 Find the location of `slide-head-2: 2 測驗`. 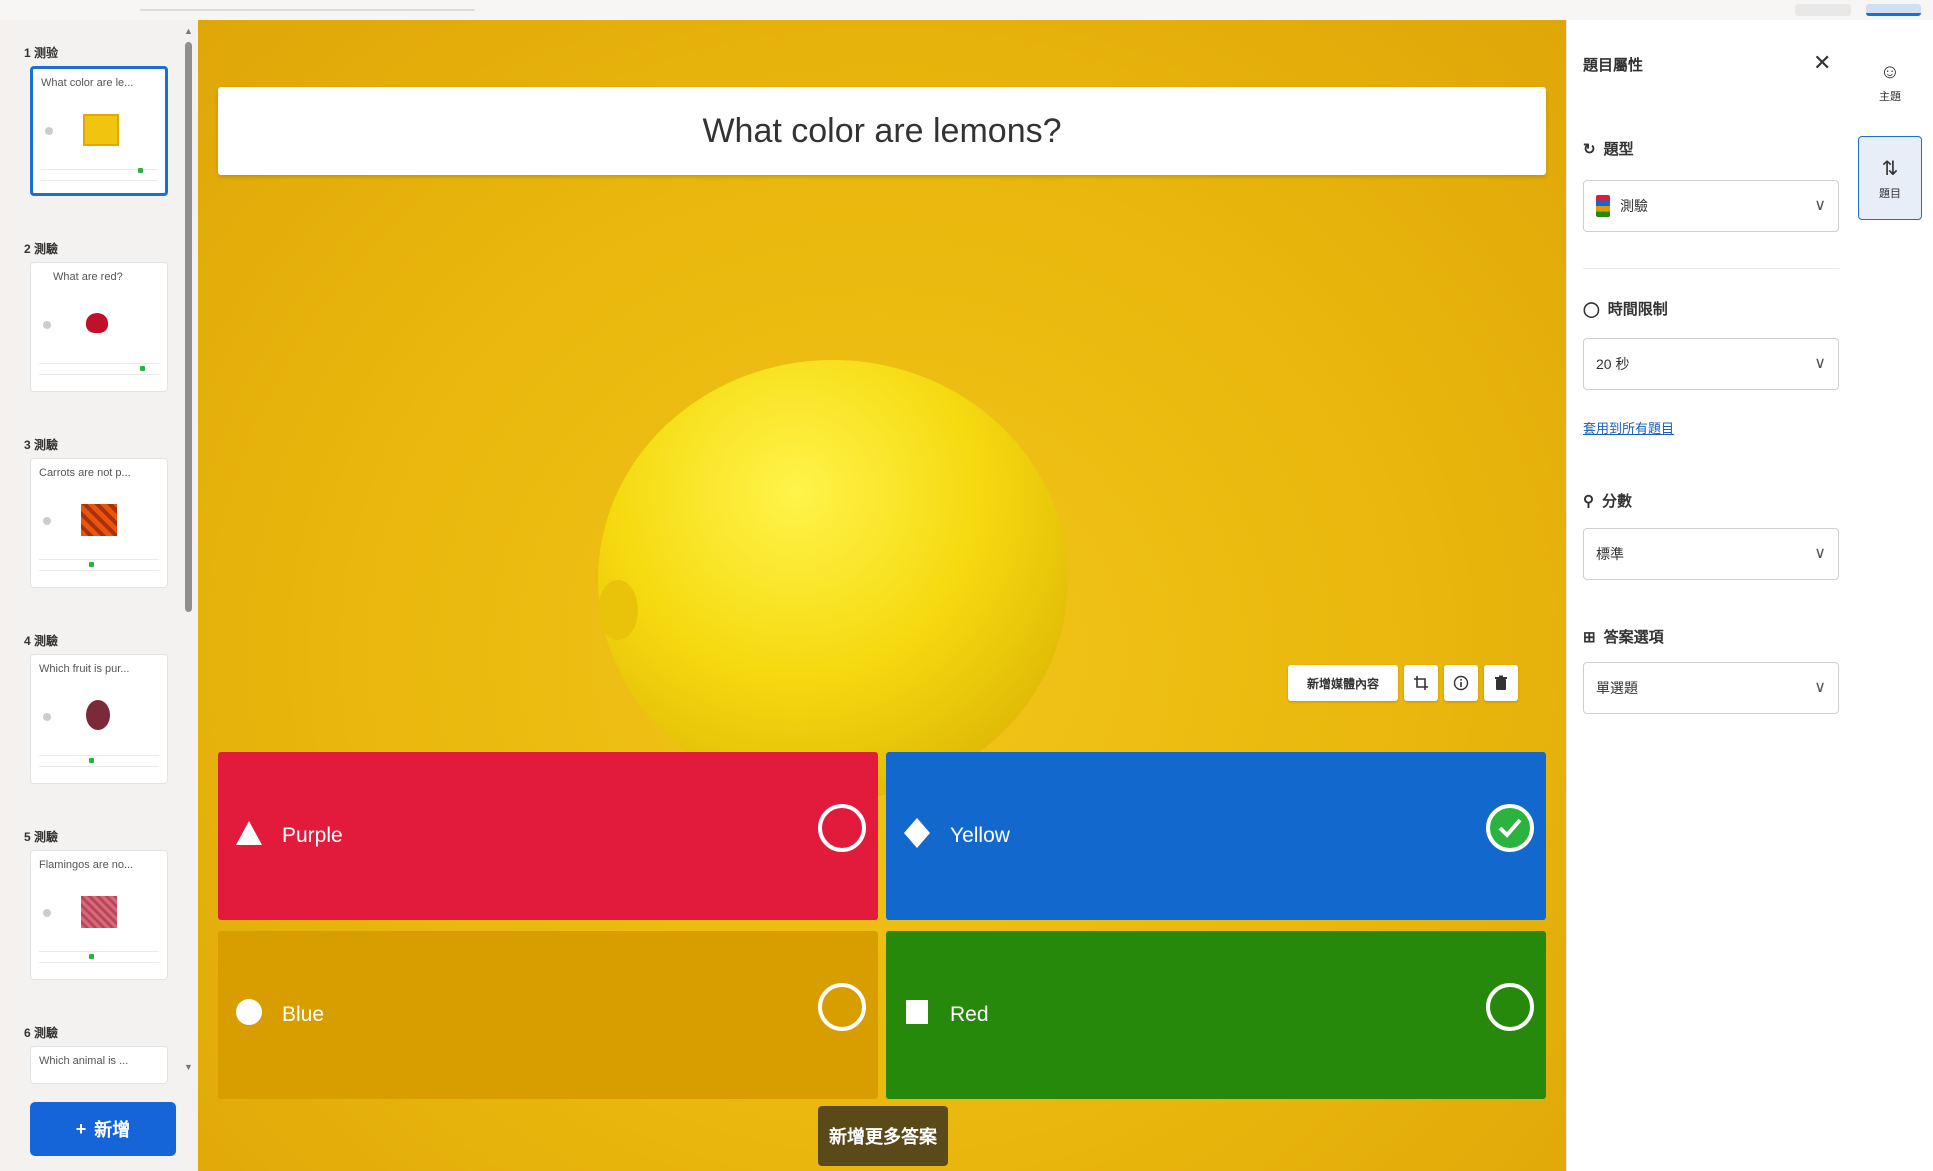

slide-head-2: 2 測驗 is located at coordinates (41, 249).